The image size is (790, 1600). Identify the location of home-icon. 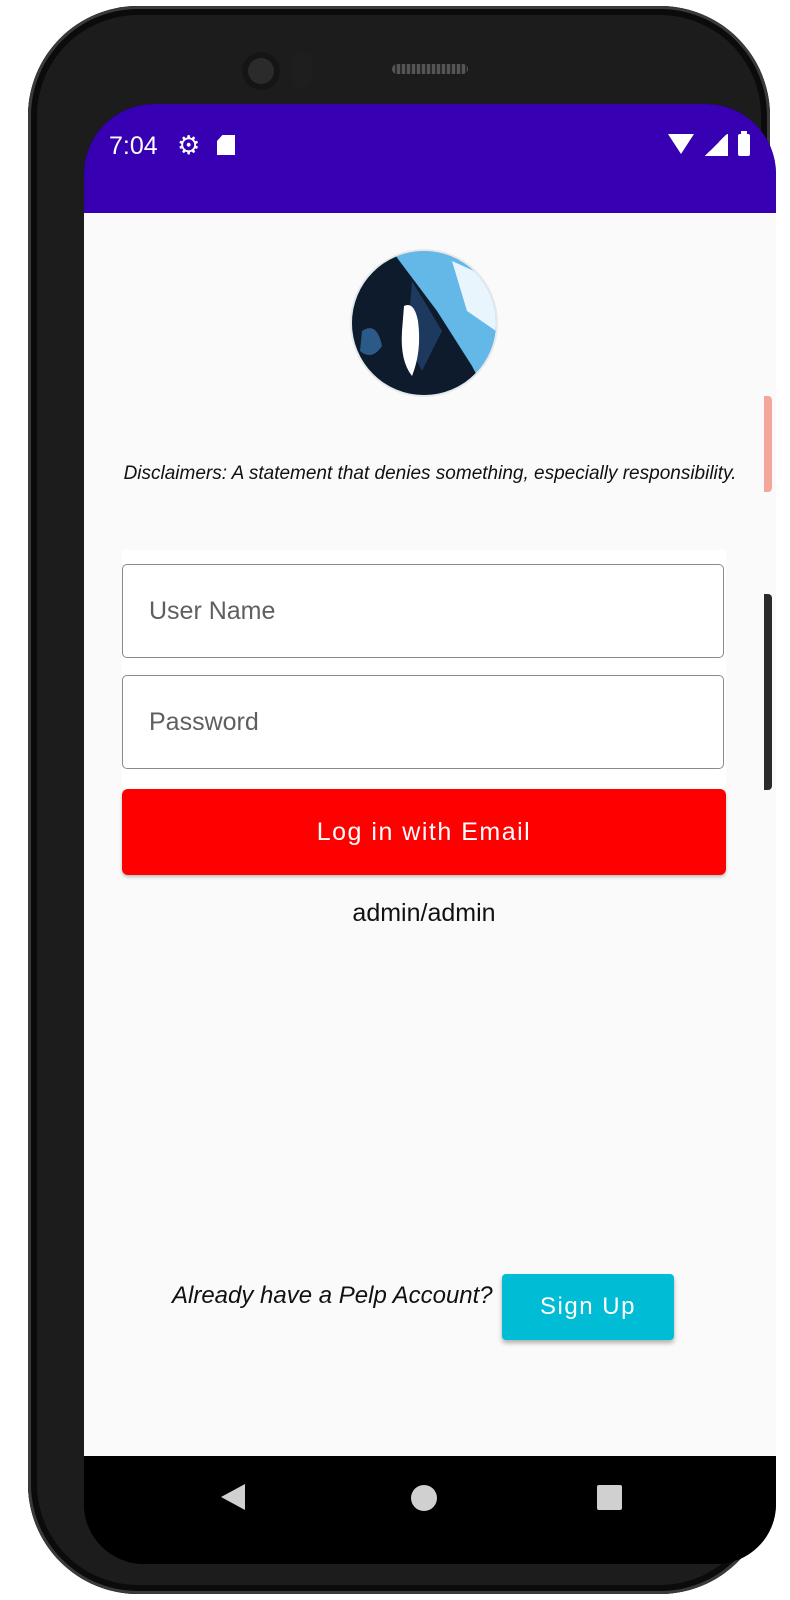
(424, 1498).